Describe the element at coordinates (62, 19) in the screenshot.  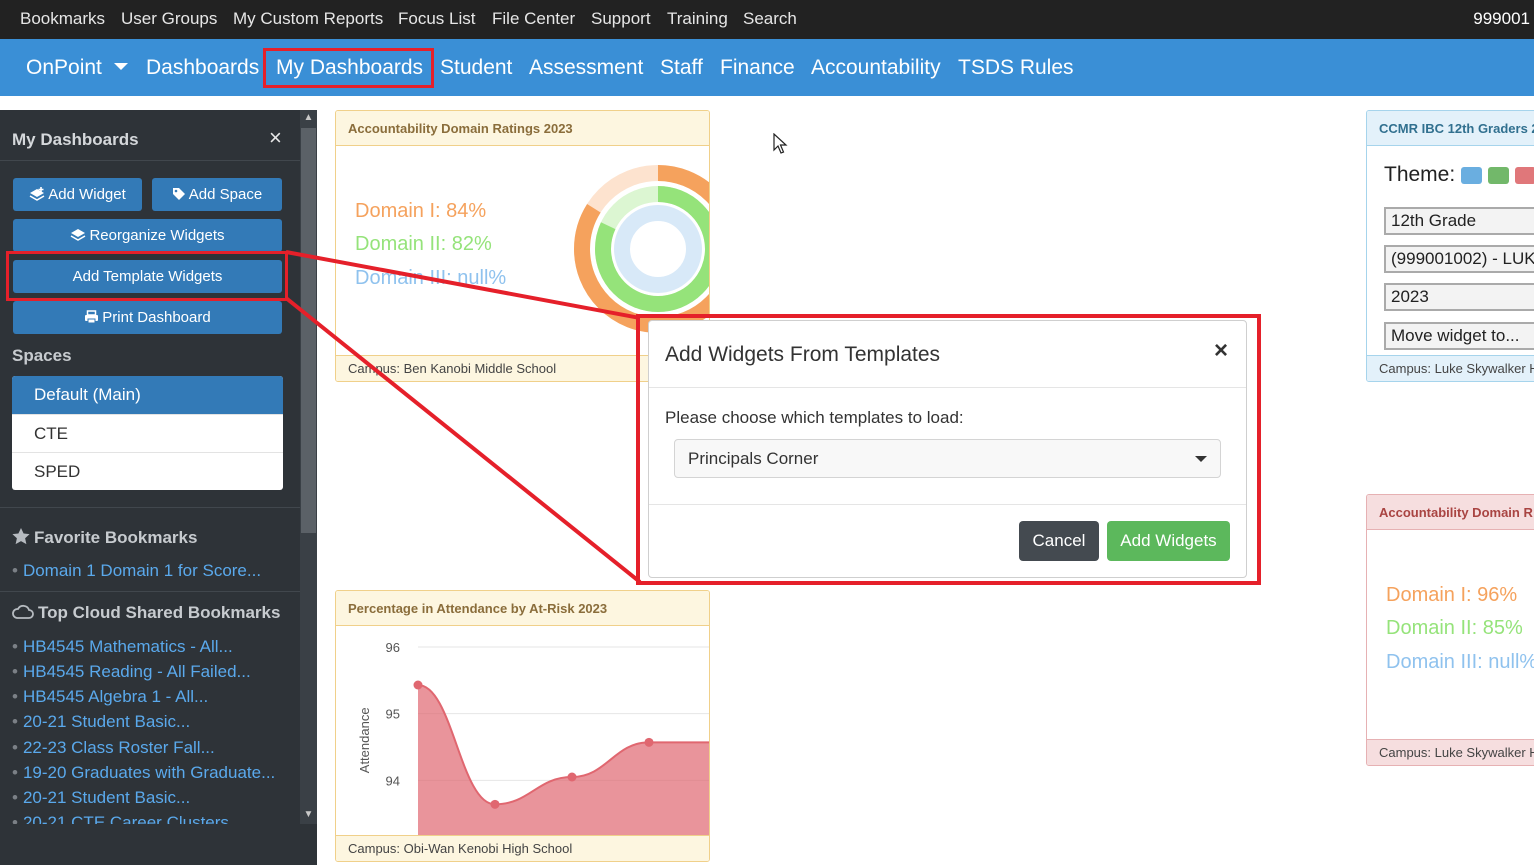
I see `menu-bookmarks: Bookmarks` at that location.